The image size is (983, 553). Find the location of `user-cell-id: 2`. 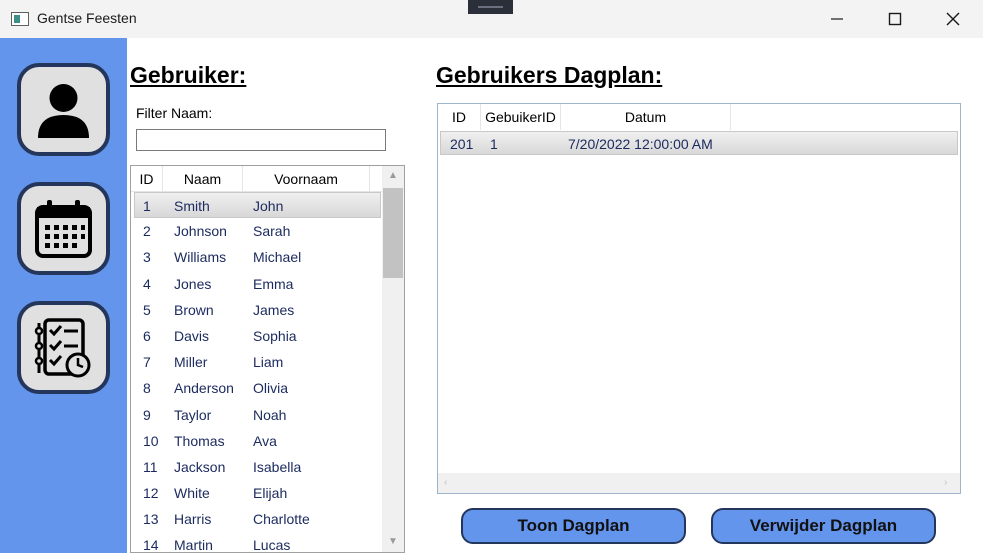

user-cell-id: 2 is located at coordinates (147, 231).